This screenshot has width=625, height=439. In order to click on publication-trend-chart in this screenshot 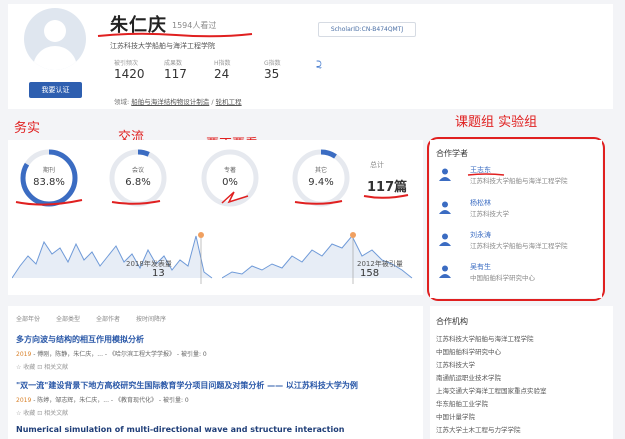, I will do `click(112, 258)`.